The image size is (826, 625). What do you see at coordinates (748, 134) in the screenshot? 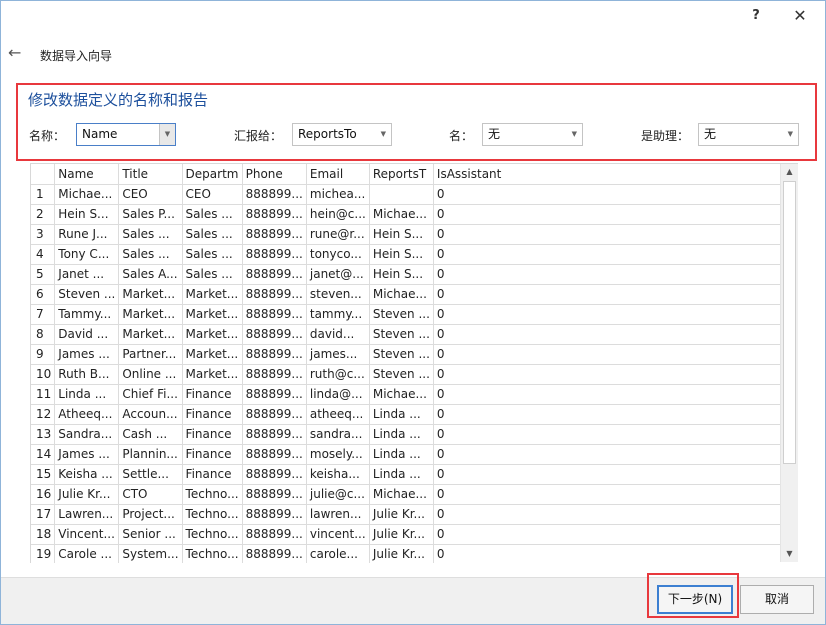
I see `is-assistant-select: 无 ▼` at bounding box center [748, 134].